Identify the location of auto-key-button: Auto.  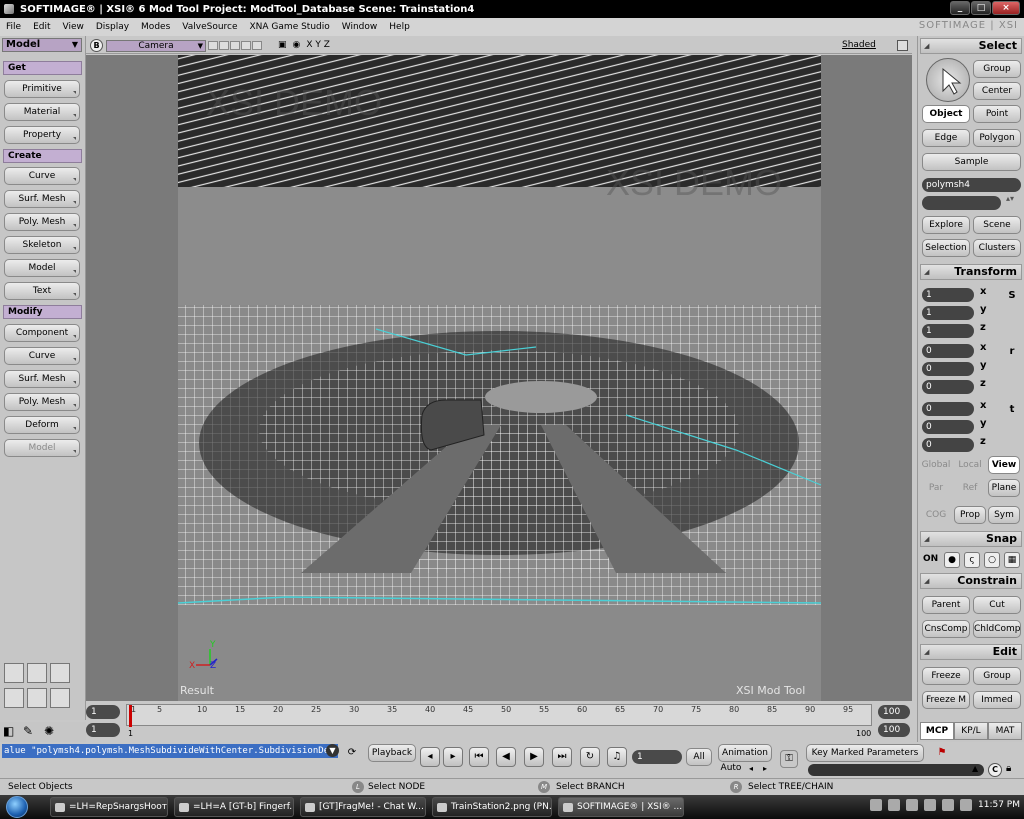
(731, 769).